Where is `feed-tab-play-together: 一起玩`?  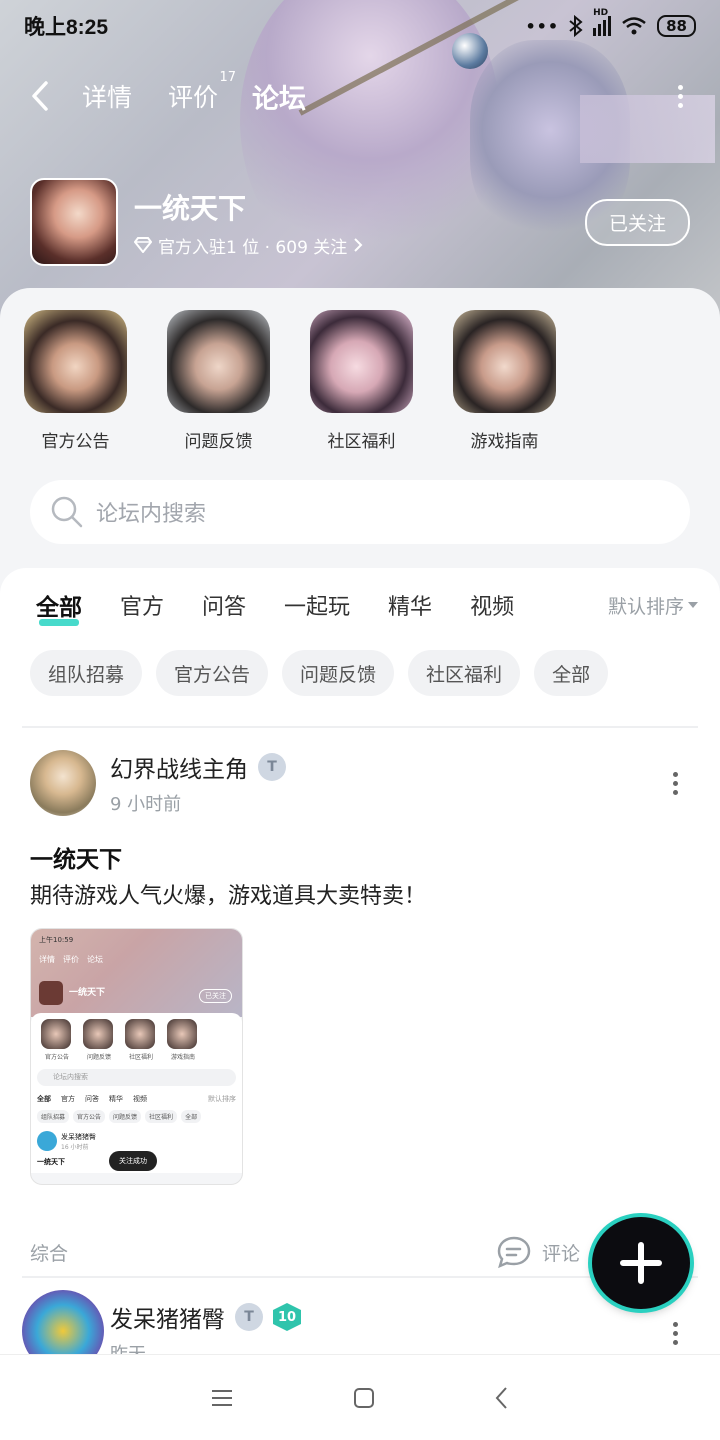
feed-tab-play-together: 一起玩 is located at coordinates (317, 605).